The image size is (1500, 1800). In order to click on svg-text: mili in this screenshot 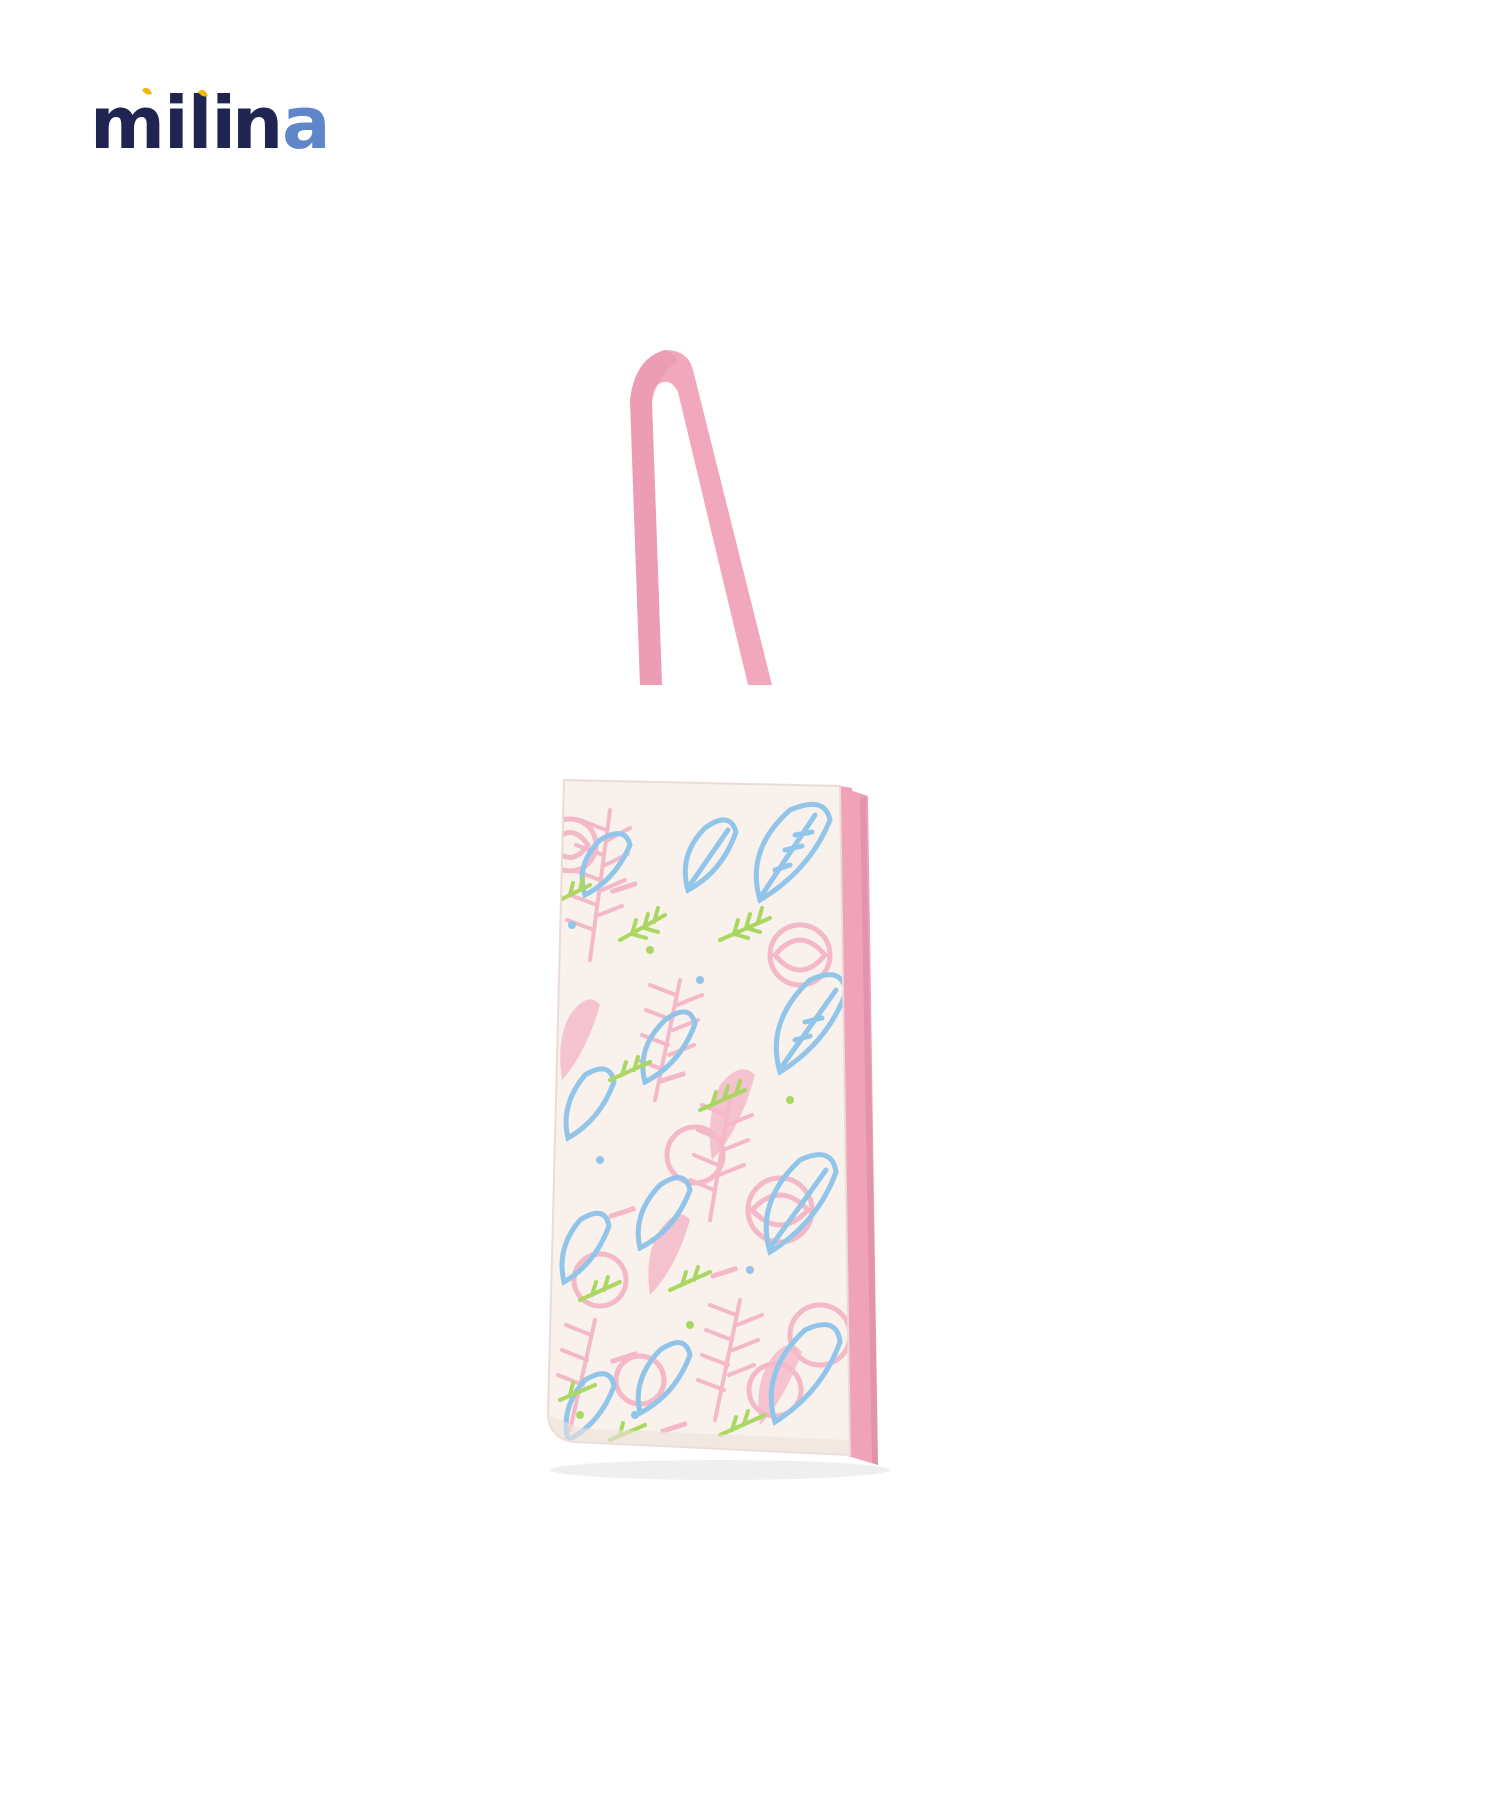, I will do `click(162, 123)`.